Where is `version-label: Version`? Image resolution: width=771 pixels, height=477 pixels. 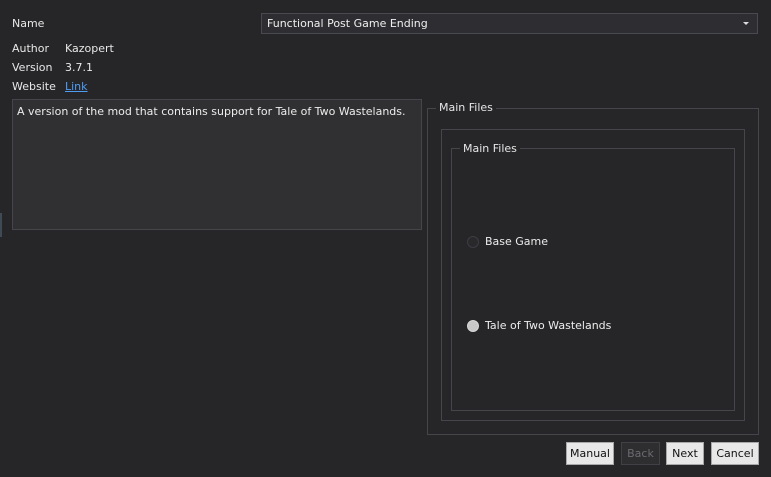
version-label: Version is located at coordinates (32, 67).